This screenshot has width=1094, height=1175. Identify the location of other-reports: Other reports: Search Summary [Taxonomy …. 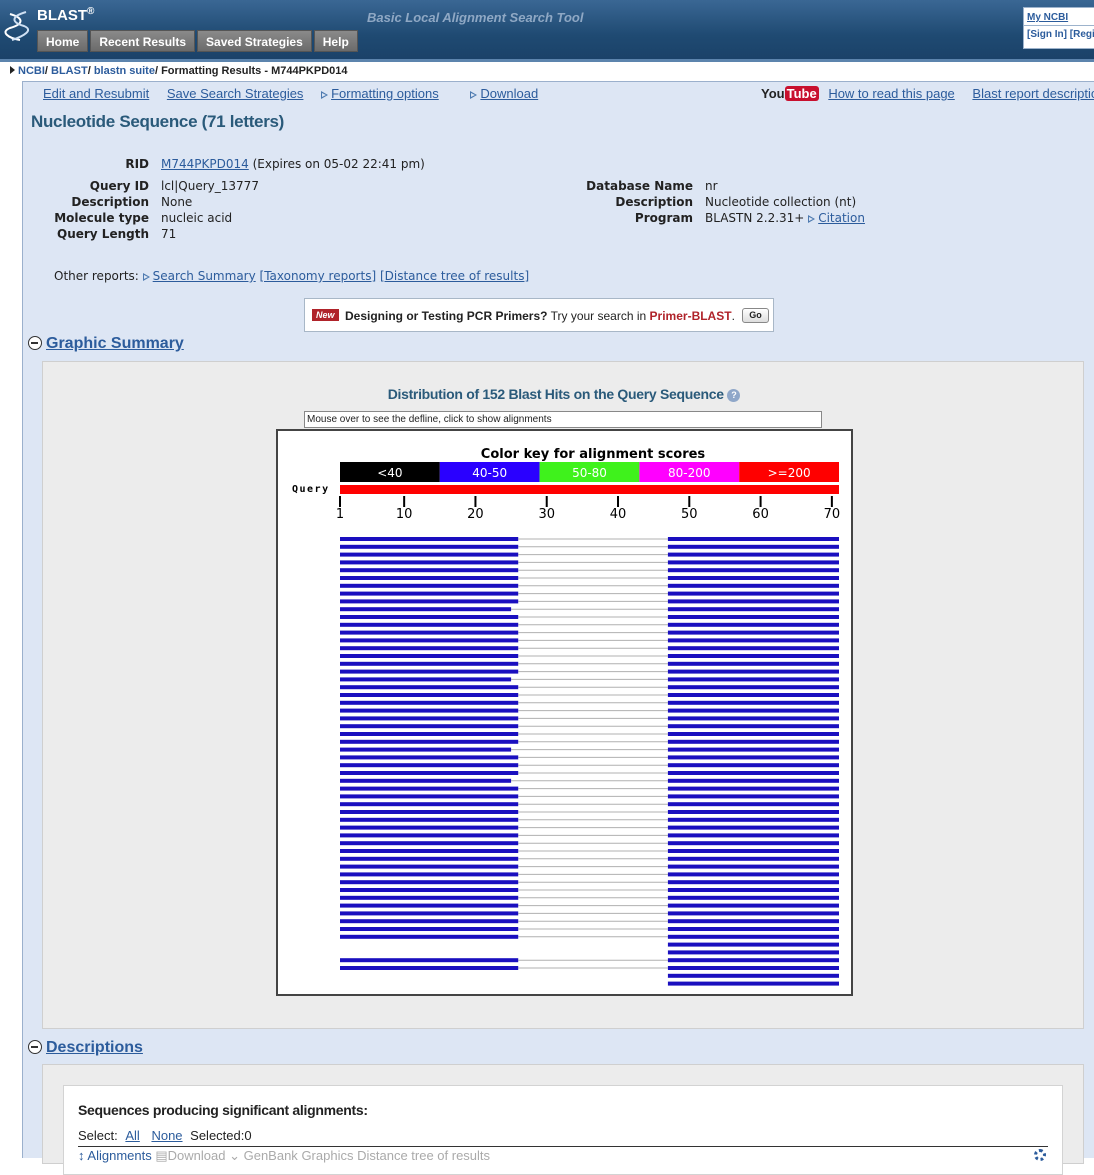
(292, 276).